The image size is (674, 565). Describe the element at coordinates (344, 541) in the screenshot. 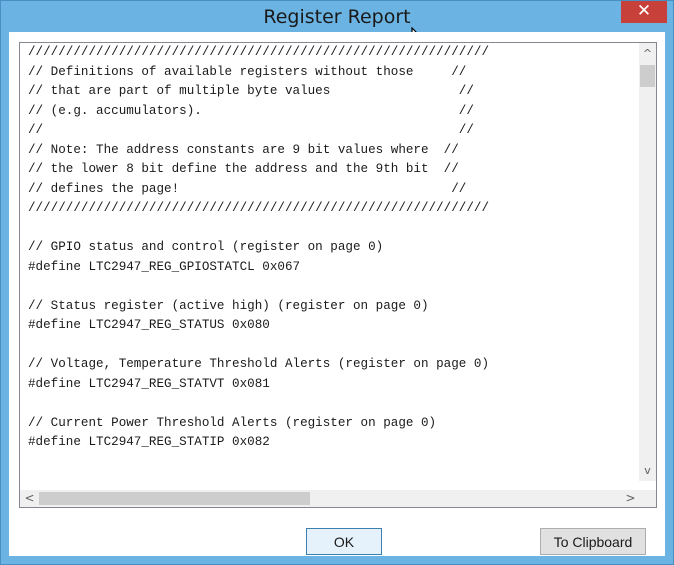

I see `ok-button: OK` at that location.